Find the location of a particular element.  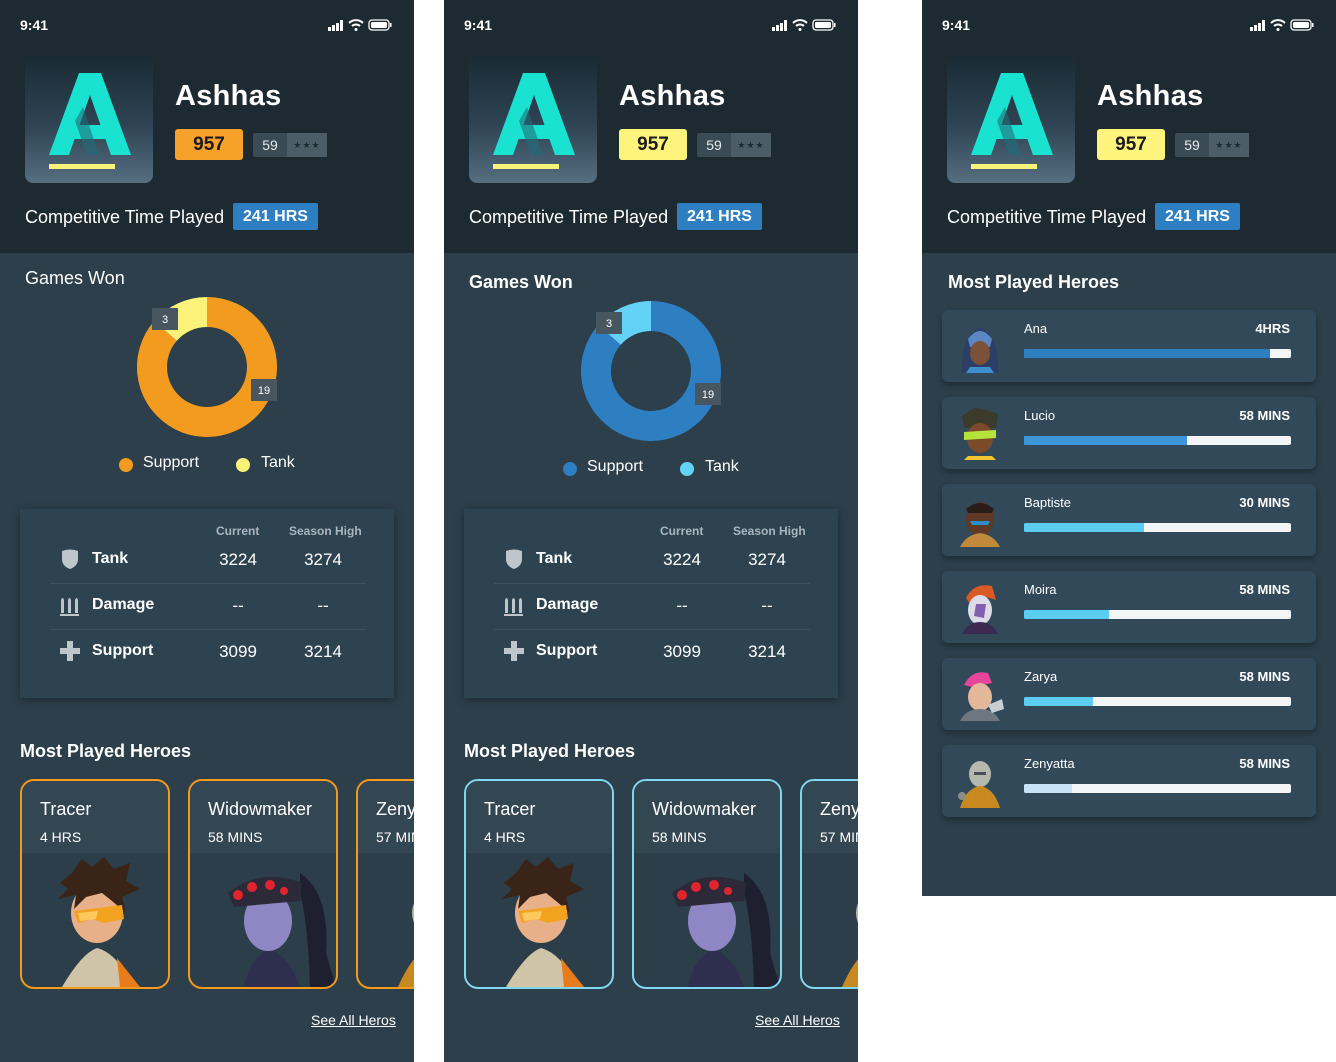

hero-row-ana: Ana 4HRS is located at coordinates (1129, 346).